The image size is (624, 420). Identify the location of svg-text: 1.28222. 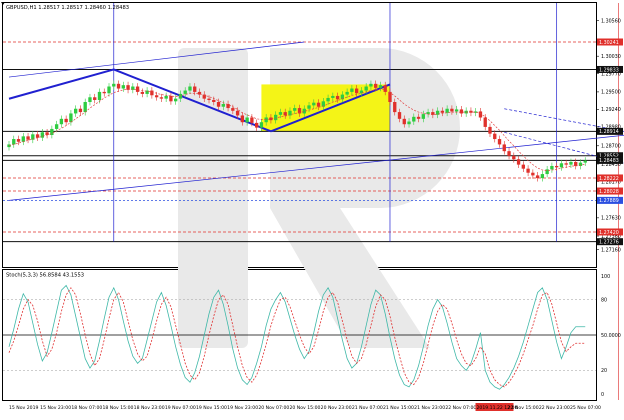
(609, 179).